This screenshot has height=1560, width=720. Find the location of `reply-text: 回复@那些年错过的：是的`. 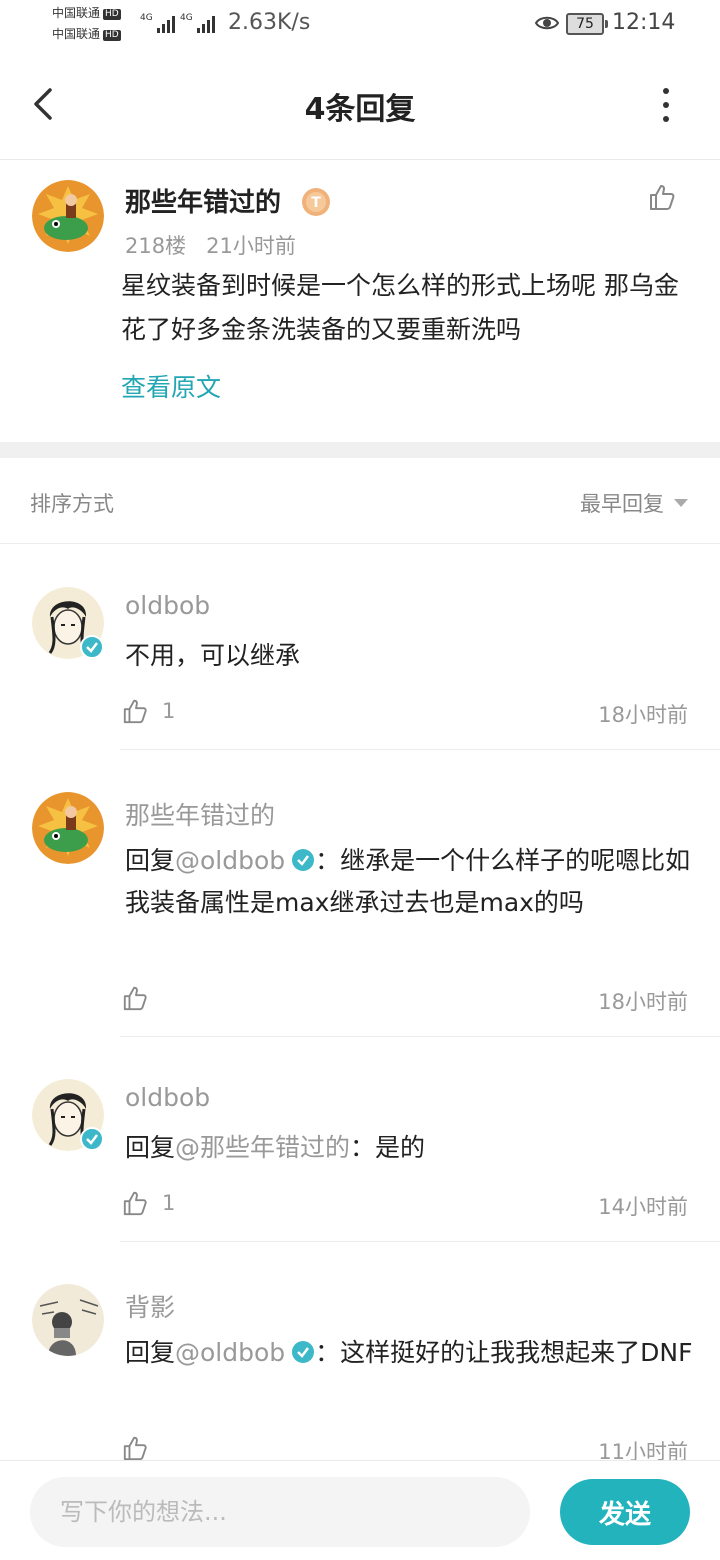

reply-text: 回复@那些年错过的：是的 is located at coordinates (275, 1147).